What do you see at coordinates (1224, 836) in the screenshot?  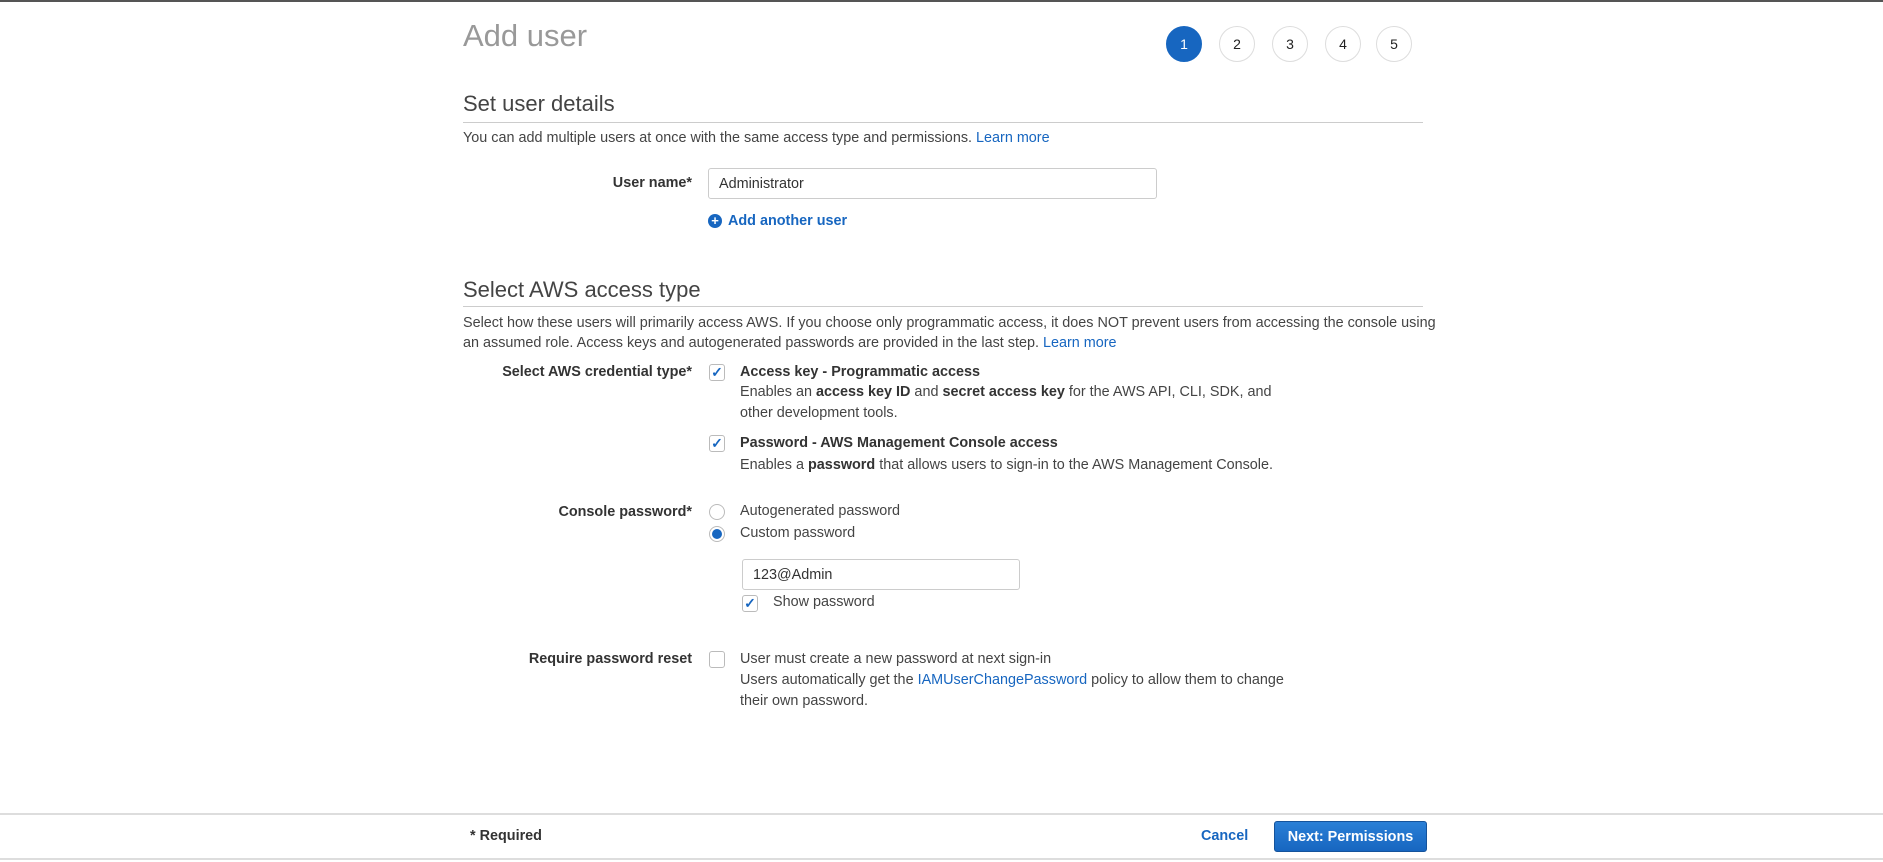 I see `cancel-button: Cancel` at bounding box center [1224, 836].